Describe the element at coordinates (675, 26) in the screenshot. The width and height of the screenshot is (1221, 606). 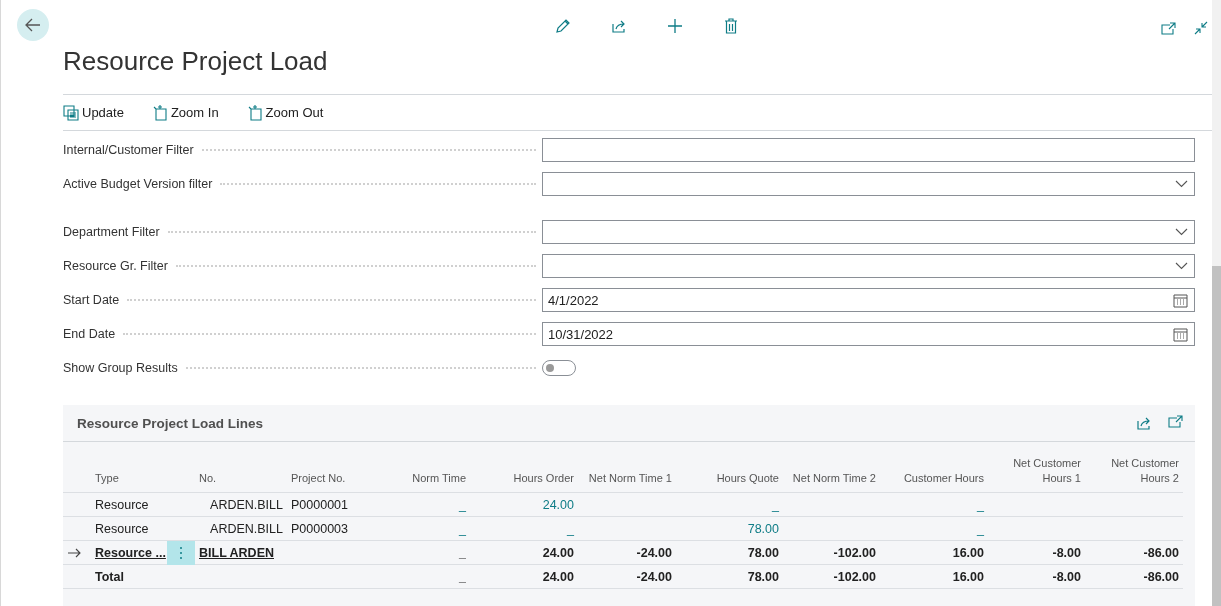
I see `plus-icon` at that location.